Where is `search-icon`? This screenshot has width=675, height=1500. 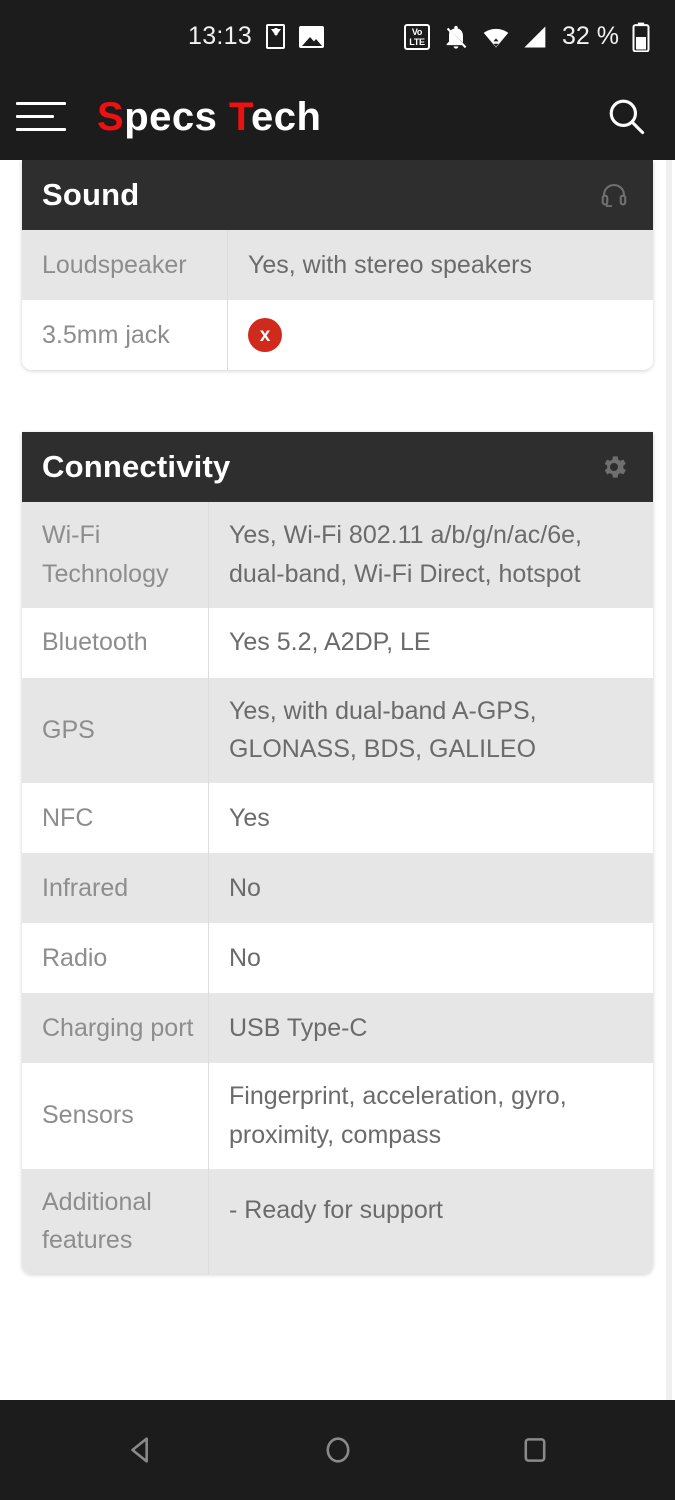 search-icon is located at coordinates (627, 116).